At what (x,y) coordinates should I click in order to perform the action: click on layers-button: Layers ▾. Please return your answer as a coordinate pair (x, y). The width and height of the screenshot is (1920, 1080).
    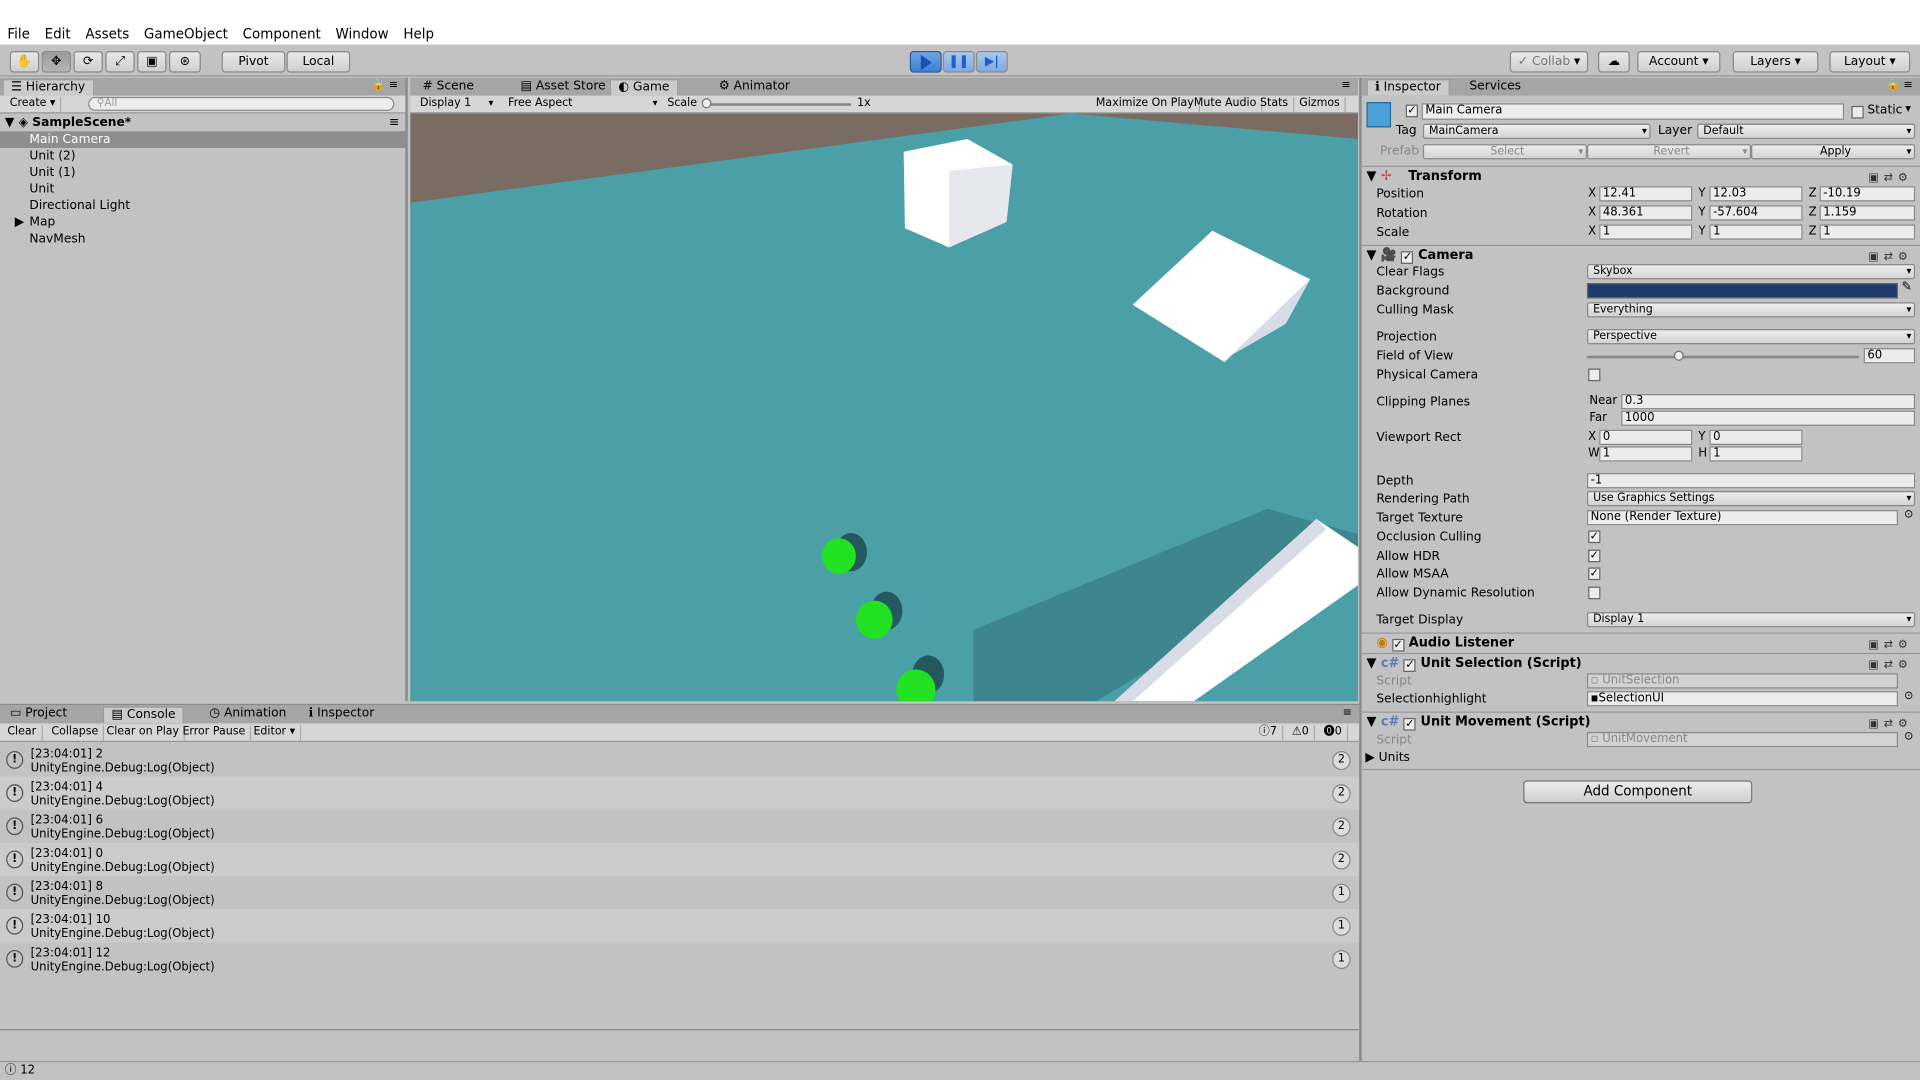
    Looking at the image, I should click on (1775, 62).